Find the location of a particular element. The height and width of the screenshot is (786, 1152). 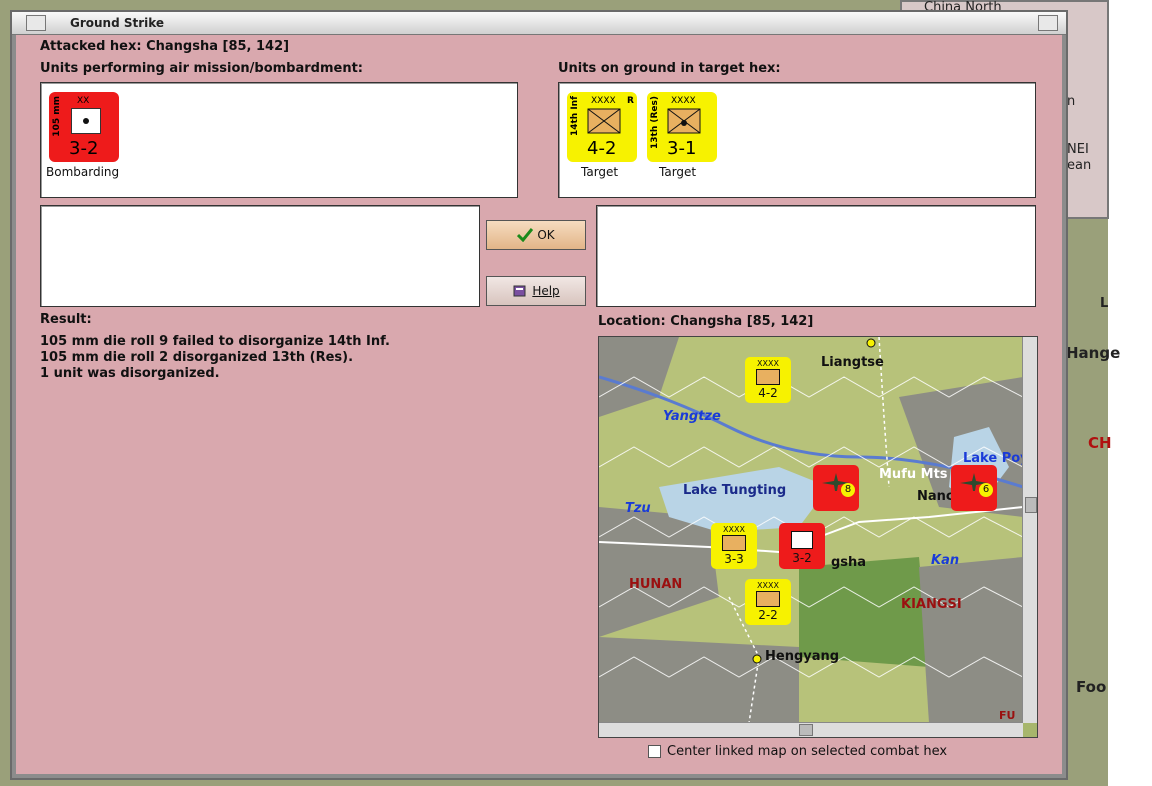

help-button: Help is located at coordinates (536, 291).